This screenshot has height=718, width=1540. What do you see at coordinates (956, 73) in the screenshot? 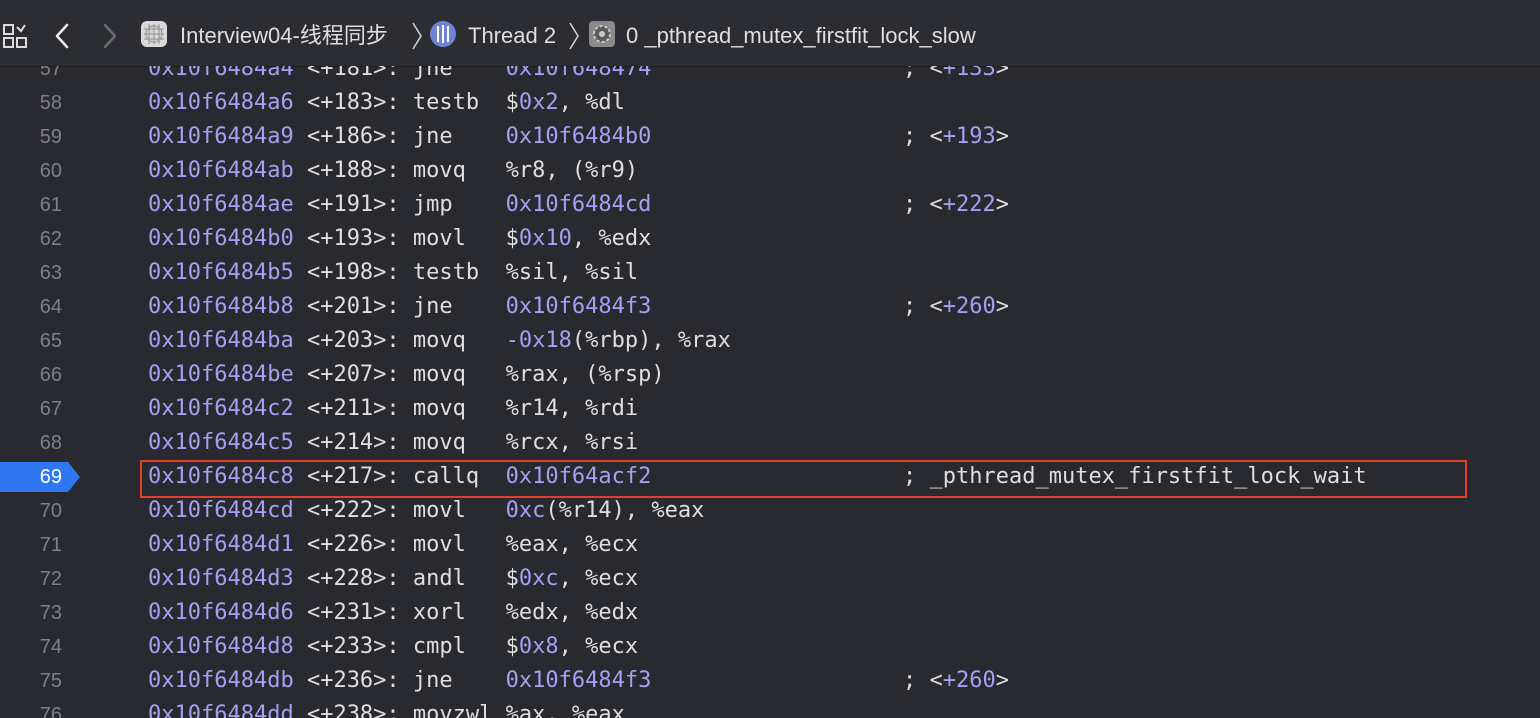
I see `instruction-comment: ; <+133>` at bounding box center [956, 73].